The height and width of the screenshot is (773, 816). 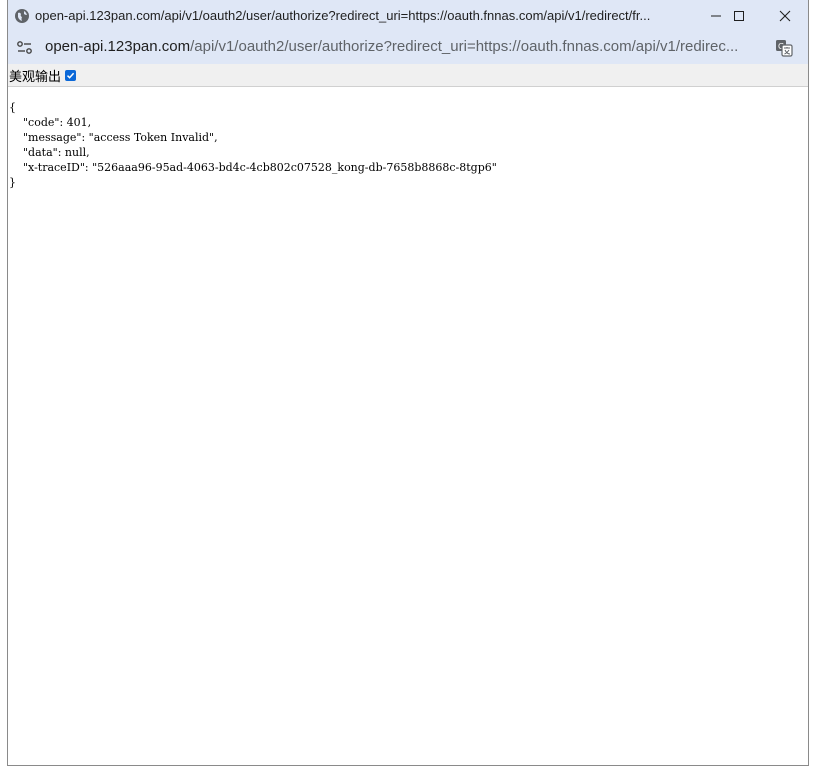 I want to click on json-line: "data": null,, so click(x=56, y=152).